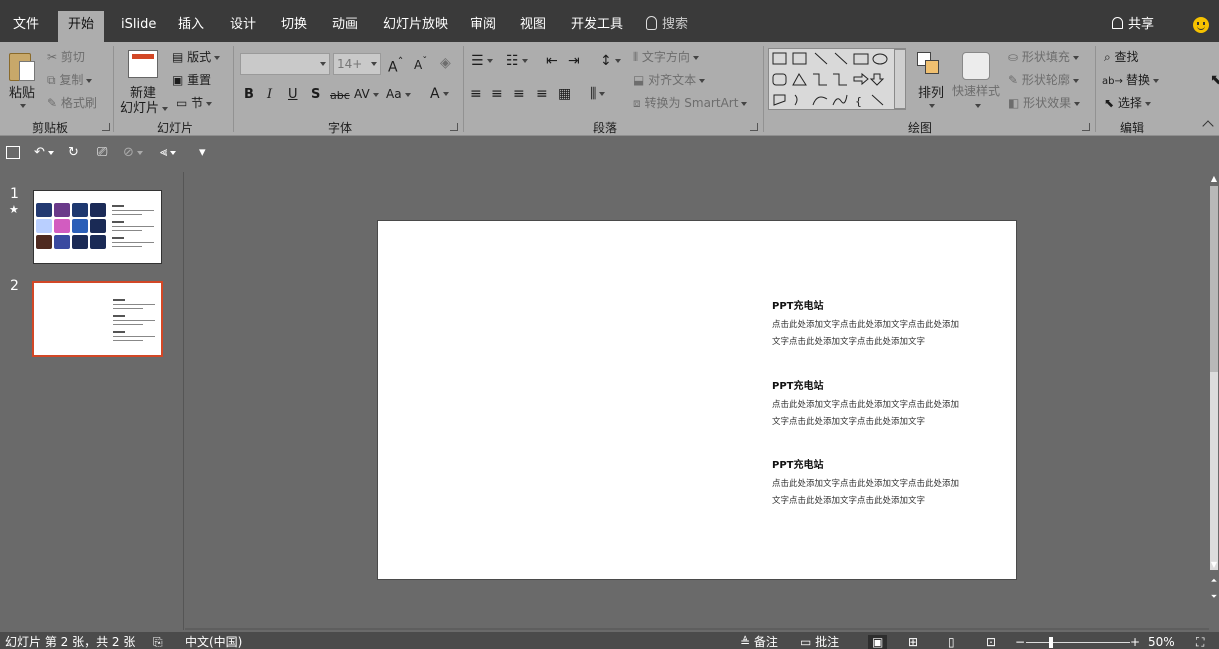 This screenshot has height=649, width=1219. What do you see at coordinates (976, 90) in the screenshot?
I see `quick-styles-button: 快速样式` at bounding box center [976, 90].